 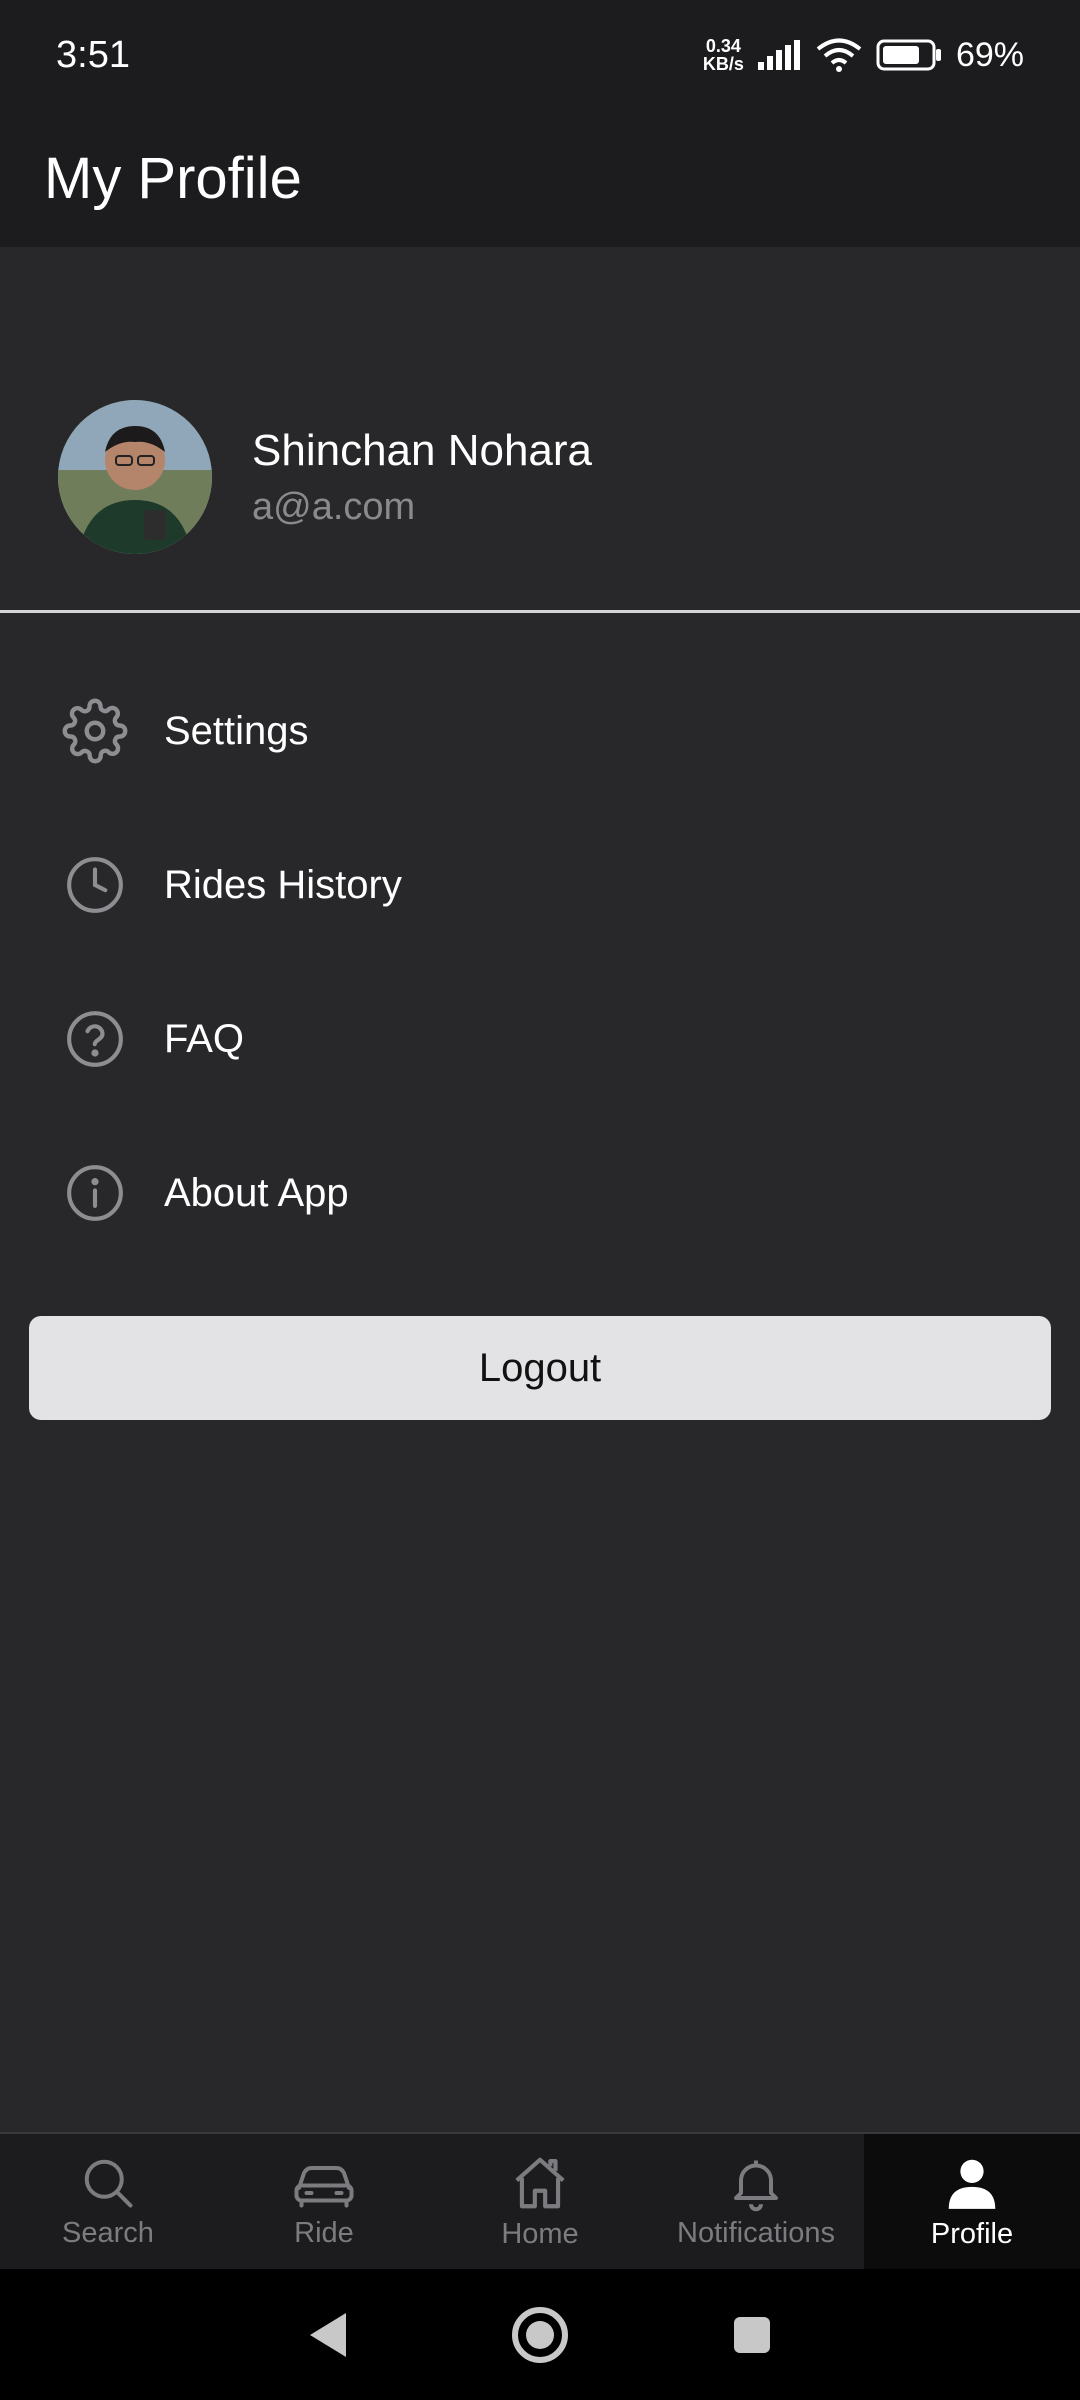 I want to click on tab-notifications: Notifications, so click(x=756, y=2201).